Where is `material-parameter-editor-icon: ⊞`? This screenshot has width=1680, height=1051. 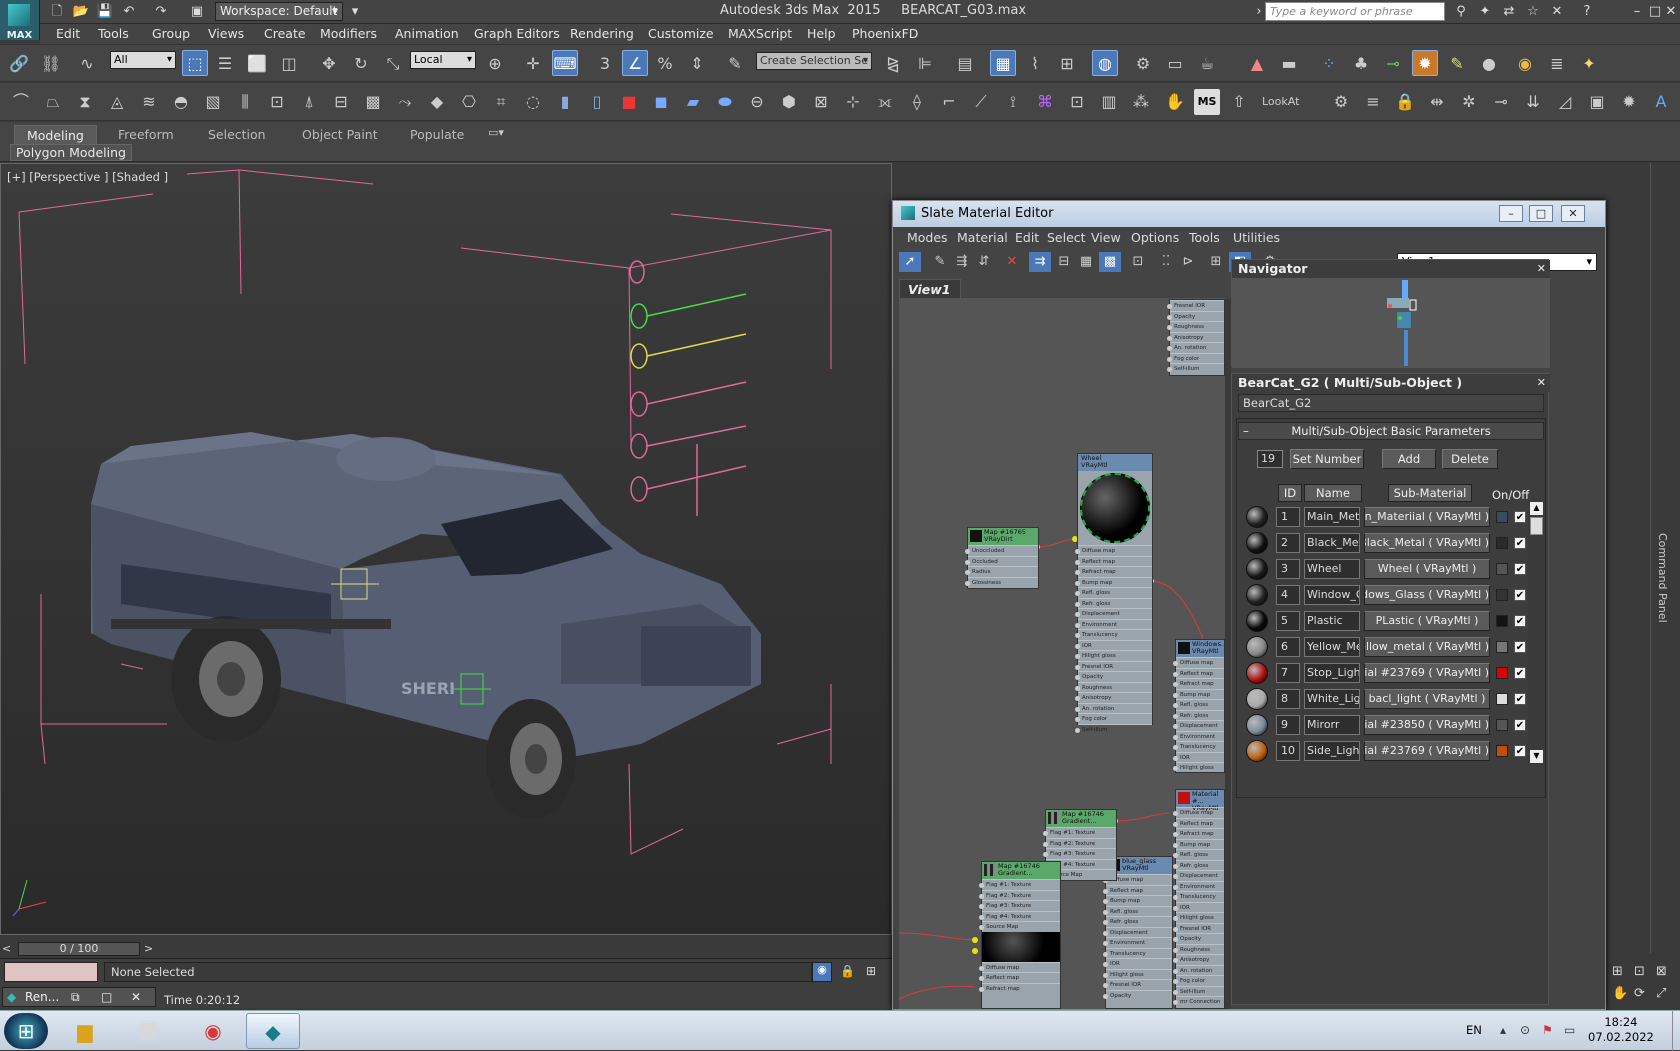
material-parameter-editor-icon: ⊞ is located at coordinates (1216, 262).